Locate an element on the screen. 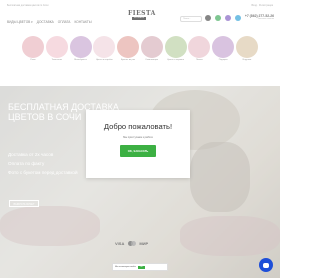 The width and height of the screenshot is (320, 280). cookie-banner: Мы используем cookie OK is located at coordinates (140, 267).